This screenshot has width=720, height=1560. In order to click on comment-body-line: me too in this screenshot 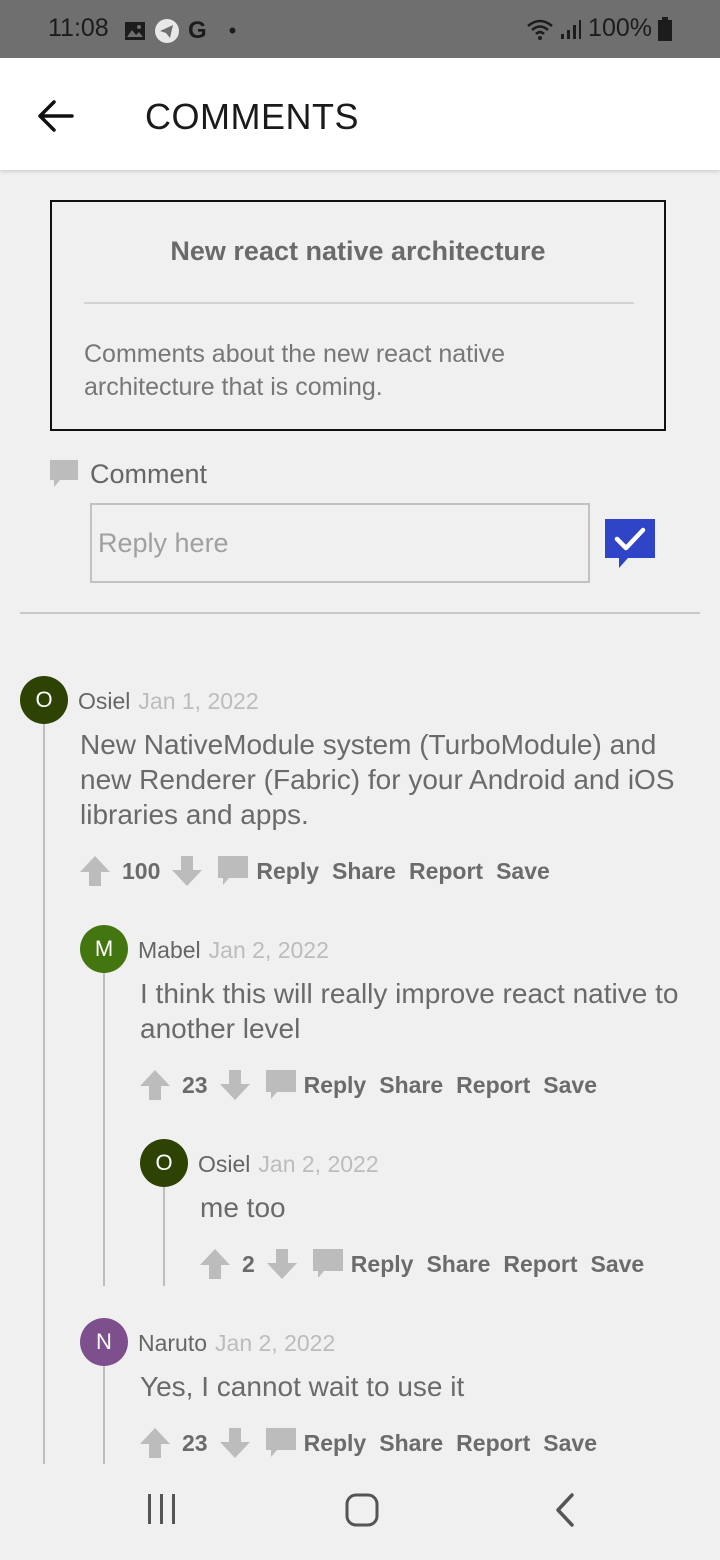, I will do `click(243, 1207)`.